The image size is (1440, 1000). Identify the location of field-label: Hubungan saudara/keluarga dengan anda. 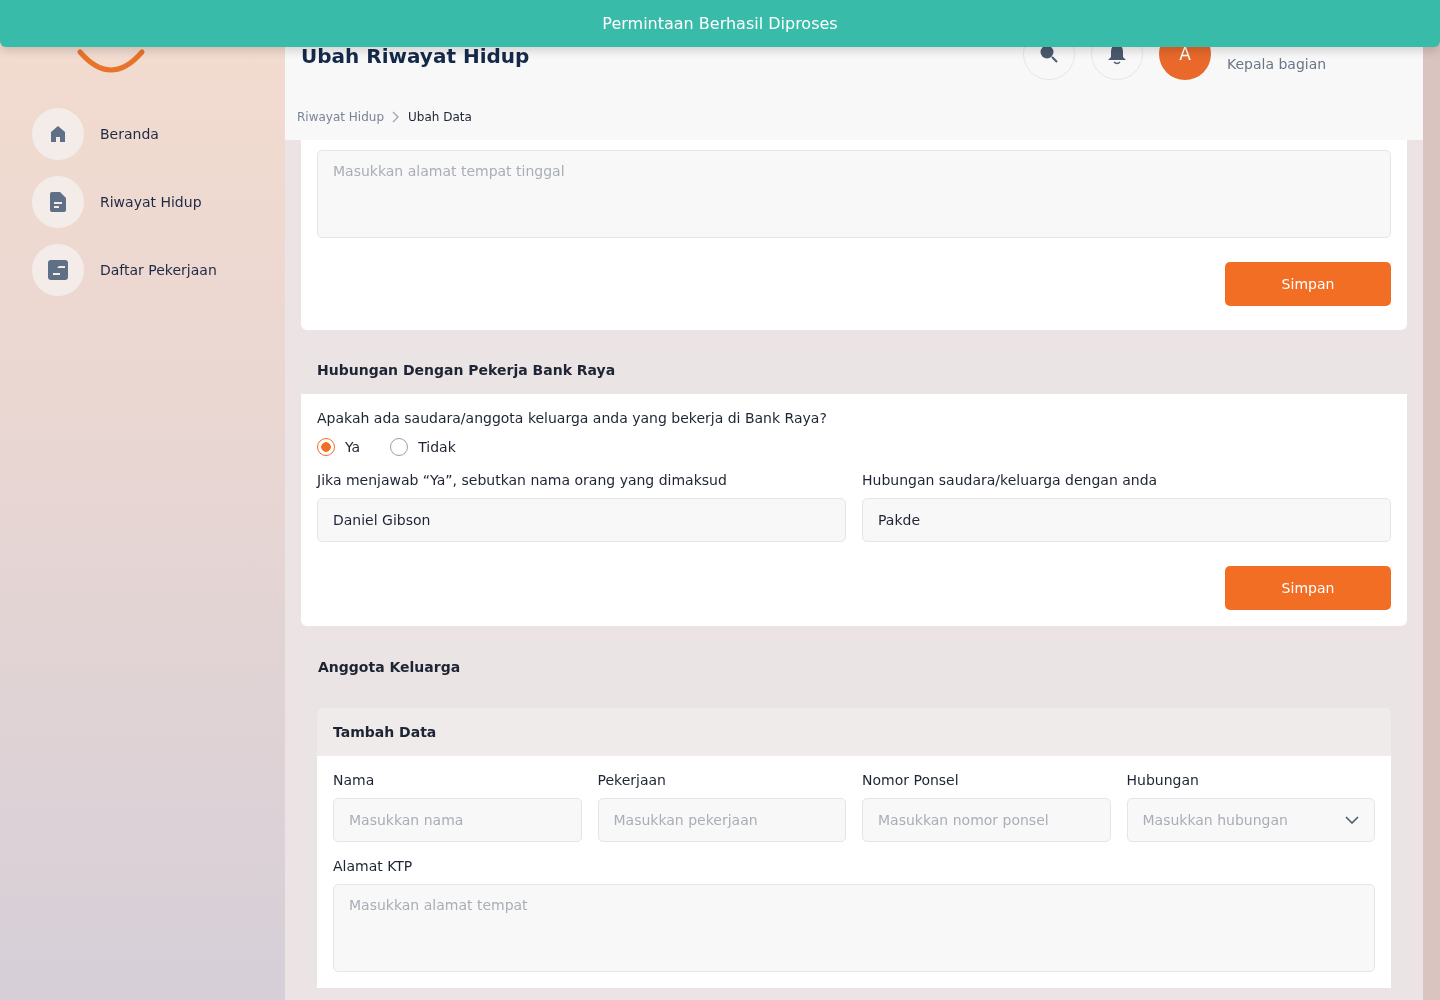
(1010, 480).